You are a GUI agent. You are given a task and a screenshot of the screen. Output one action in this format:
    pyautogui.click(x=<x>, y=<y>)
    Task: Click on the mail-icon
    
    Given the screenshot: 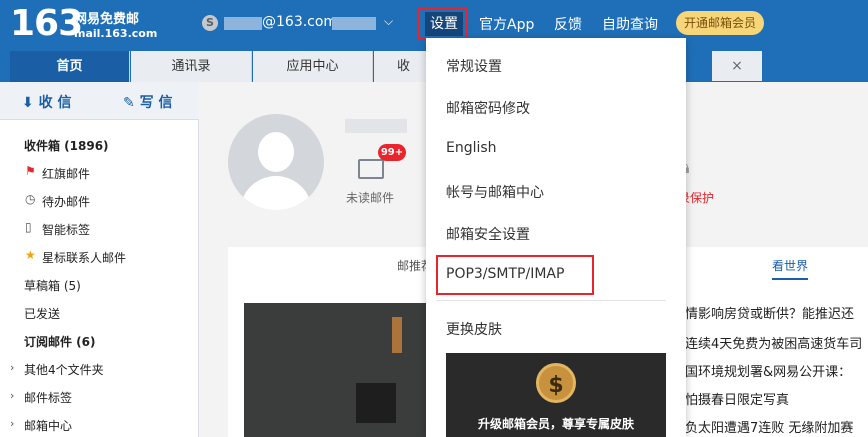 What is the action you would take?
    pyautogui.click(x=371, y=169)
    